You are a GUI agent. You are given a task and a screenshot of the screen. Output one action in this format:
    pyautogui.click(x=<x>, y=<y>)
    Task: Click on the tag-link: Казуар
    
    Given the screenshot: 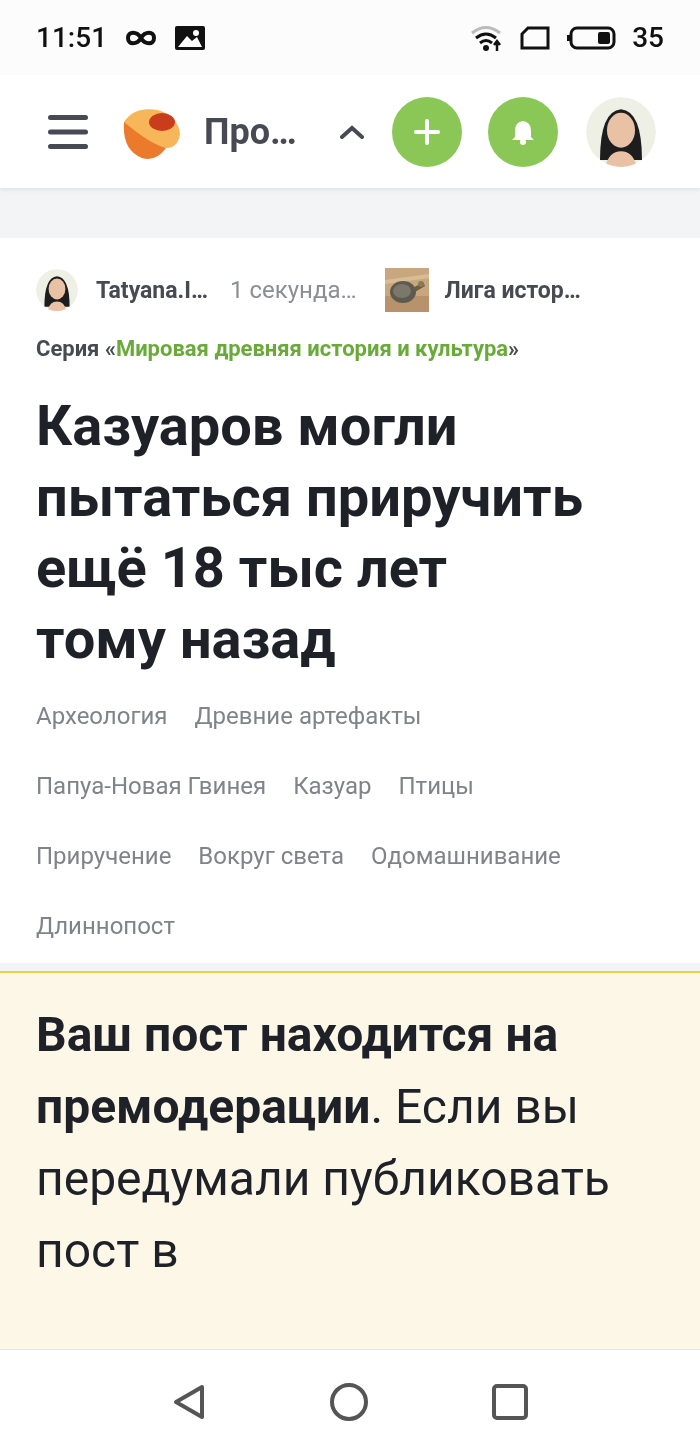 What is the action you would take?
    pyautogui.click(x=332, y=786)
    